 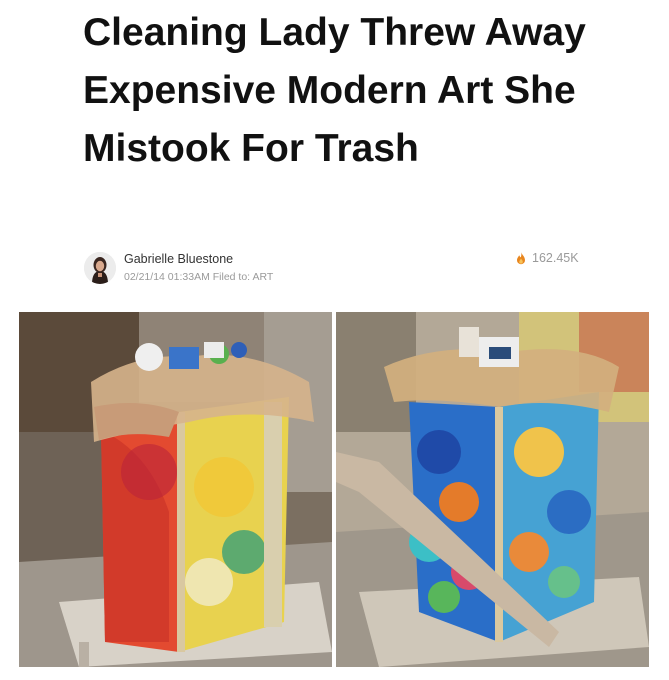 What do you see at coordinates (262, 277) in the screenshot?
I see `category-link: ART` at bounding box center [262, 277].